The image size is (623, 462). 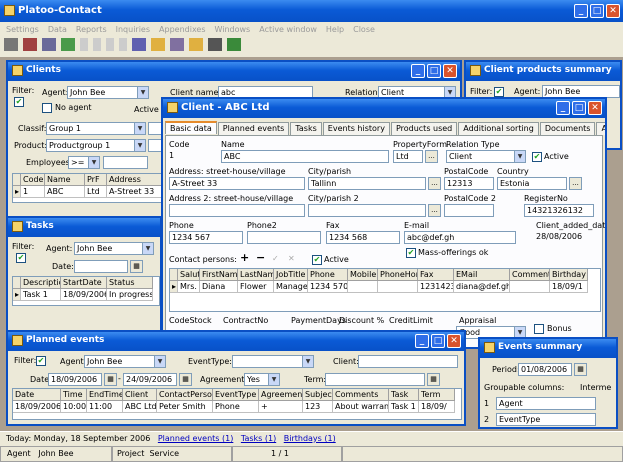 I want to click on menu-item: Help, so click(x=335, y=29).